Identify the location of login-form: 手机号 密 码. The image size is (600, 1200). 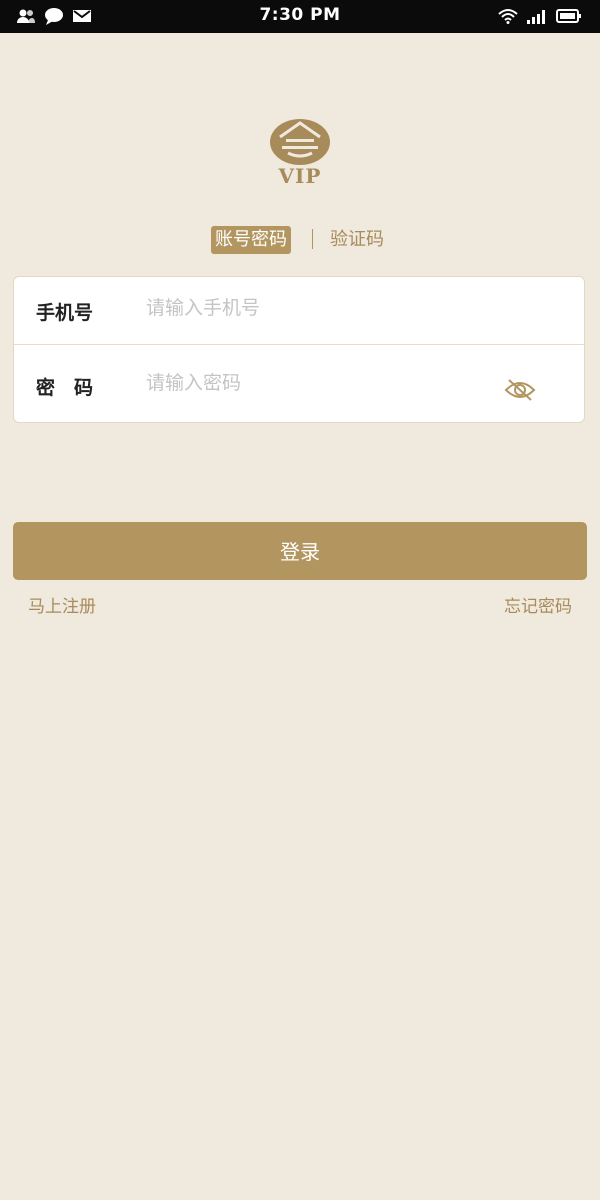
(299, 349).